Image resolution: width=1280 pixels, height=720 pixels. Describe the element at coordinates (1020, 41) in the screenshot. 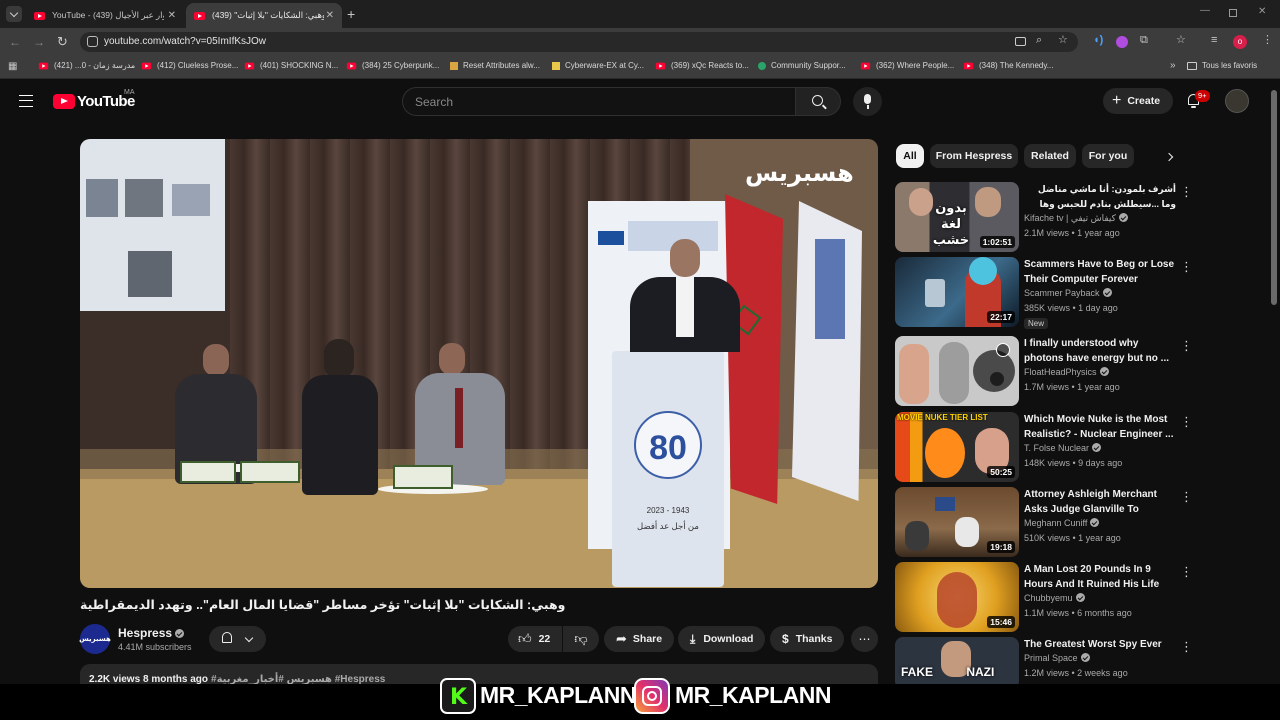

I see `install-app-icon` at that location.